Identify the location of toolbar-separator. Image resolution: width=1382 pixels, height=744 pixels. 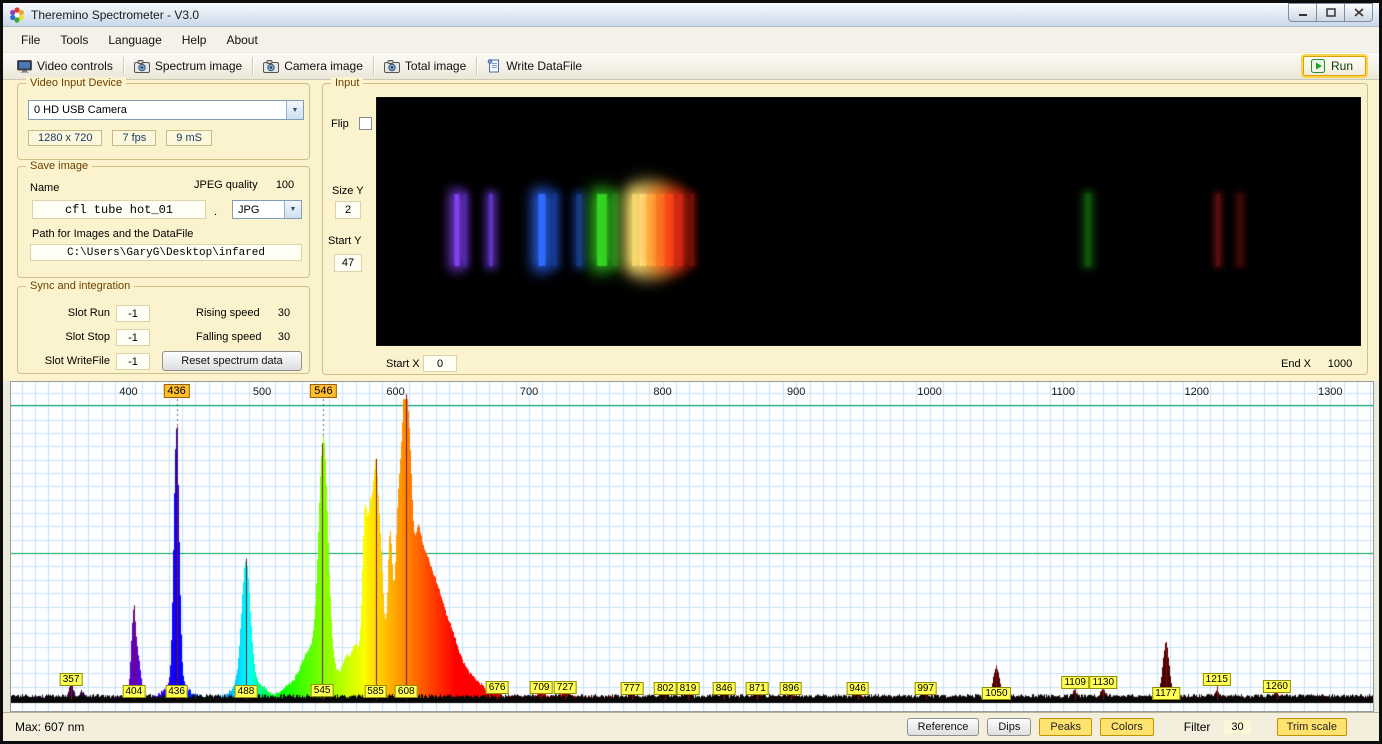
(373, 66).